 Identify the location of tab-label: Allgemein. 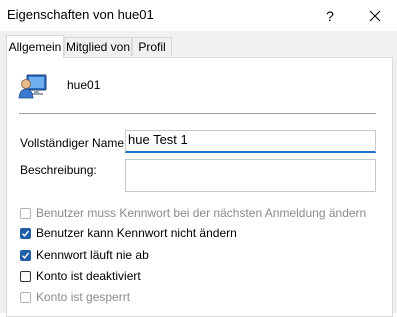
(35, 47).